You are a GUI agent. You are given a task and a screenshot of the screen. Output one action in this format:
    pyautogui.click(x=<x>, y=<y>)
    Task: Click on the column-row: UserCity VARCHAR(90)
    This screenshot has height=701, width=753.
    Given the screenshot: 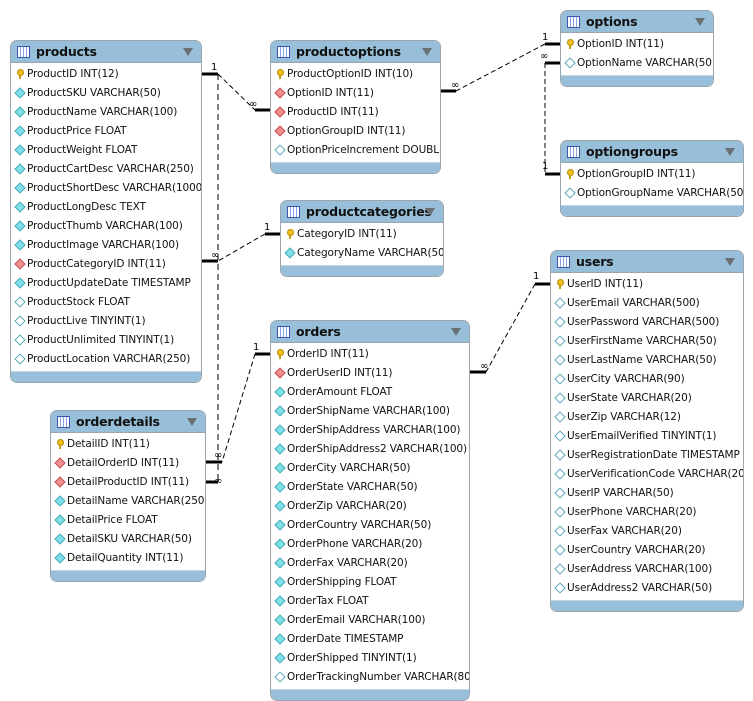 What is the action you would take?
    pyautogui.click(x=647, y=378)
    